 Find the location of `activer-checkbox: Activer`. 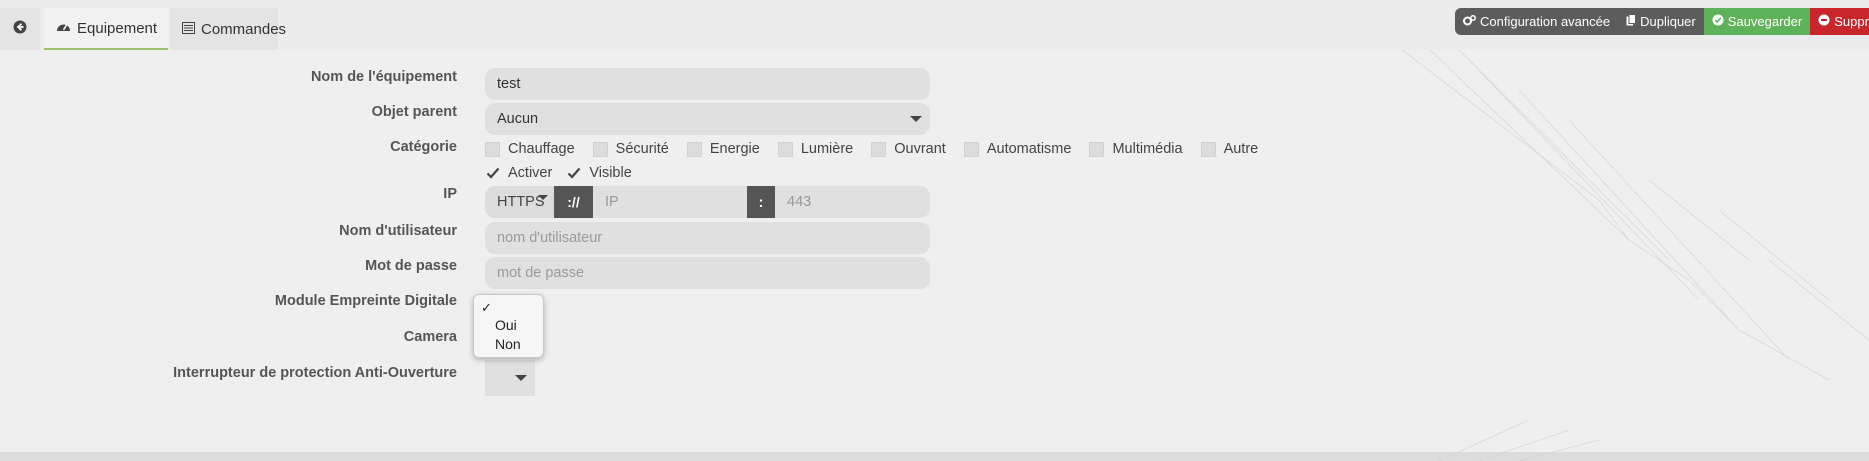

activer-checkbox: Activer is located at coordinates (518, 173).